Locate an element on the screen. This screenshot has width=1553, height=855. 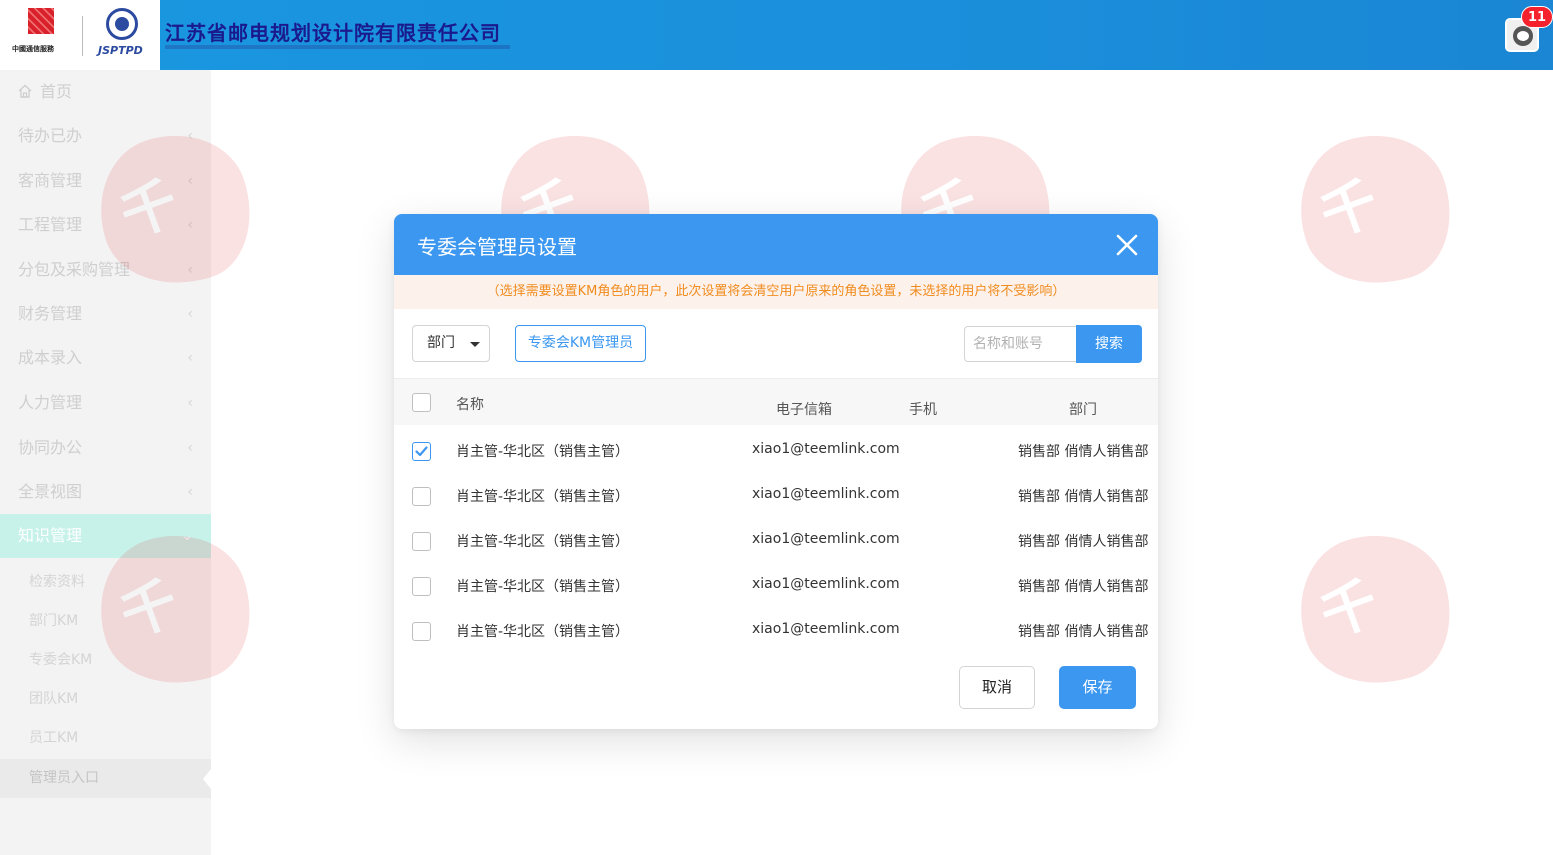
dept-select-value: 部门 is located at coordinates (441, 343).